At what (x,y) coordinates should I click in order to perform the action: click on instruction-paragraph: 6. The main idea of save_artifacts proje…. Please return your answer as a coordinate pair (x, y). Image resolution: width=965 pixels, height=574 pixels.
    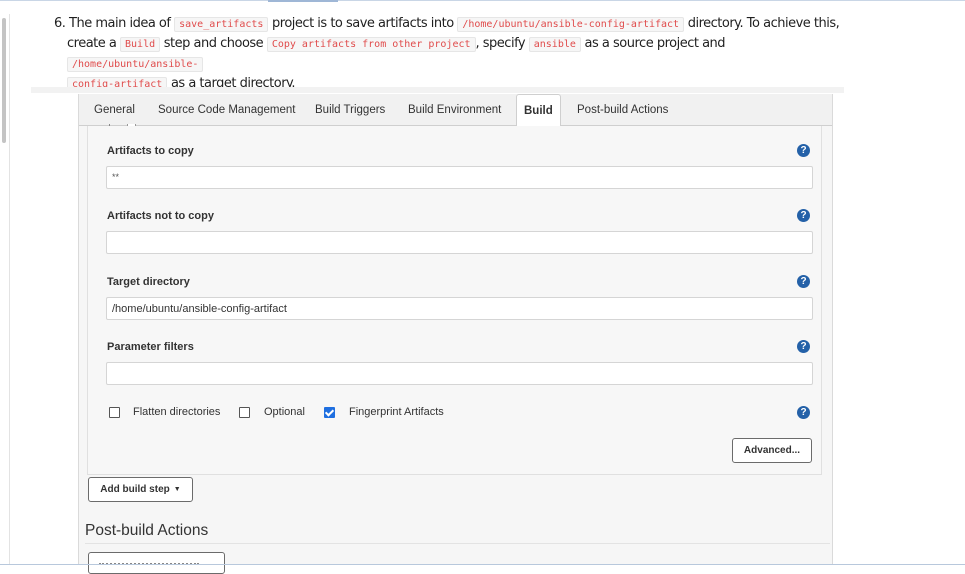
    Looking at the image, I should click on (454, 54).